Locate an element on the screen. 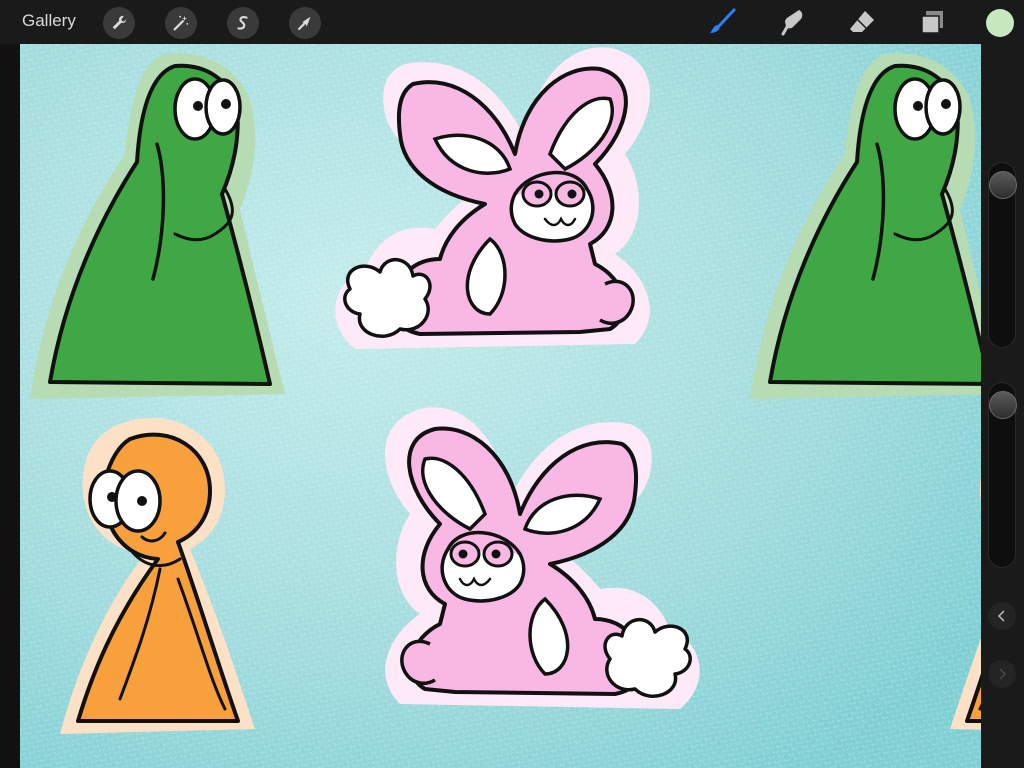 The image size is (1024, 768). brush-icon is located at coordinates (723, 20).